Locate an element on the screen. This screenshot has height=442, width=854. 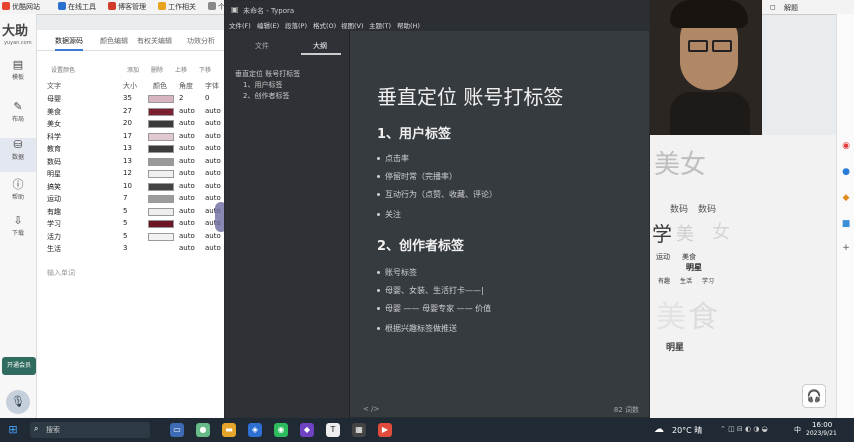
table-row: 搞笑 10 auto auto is located at coordinates (132, 187).